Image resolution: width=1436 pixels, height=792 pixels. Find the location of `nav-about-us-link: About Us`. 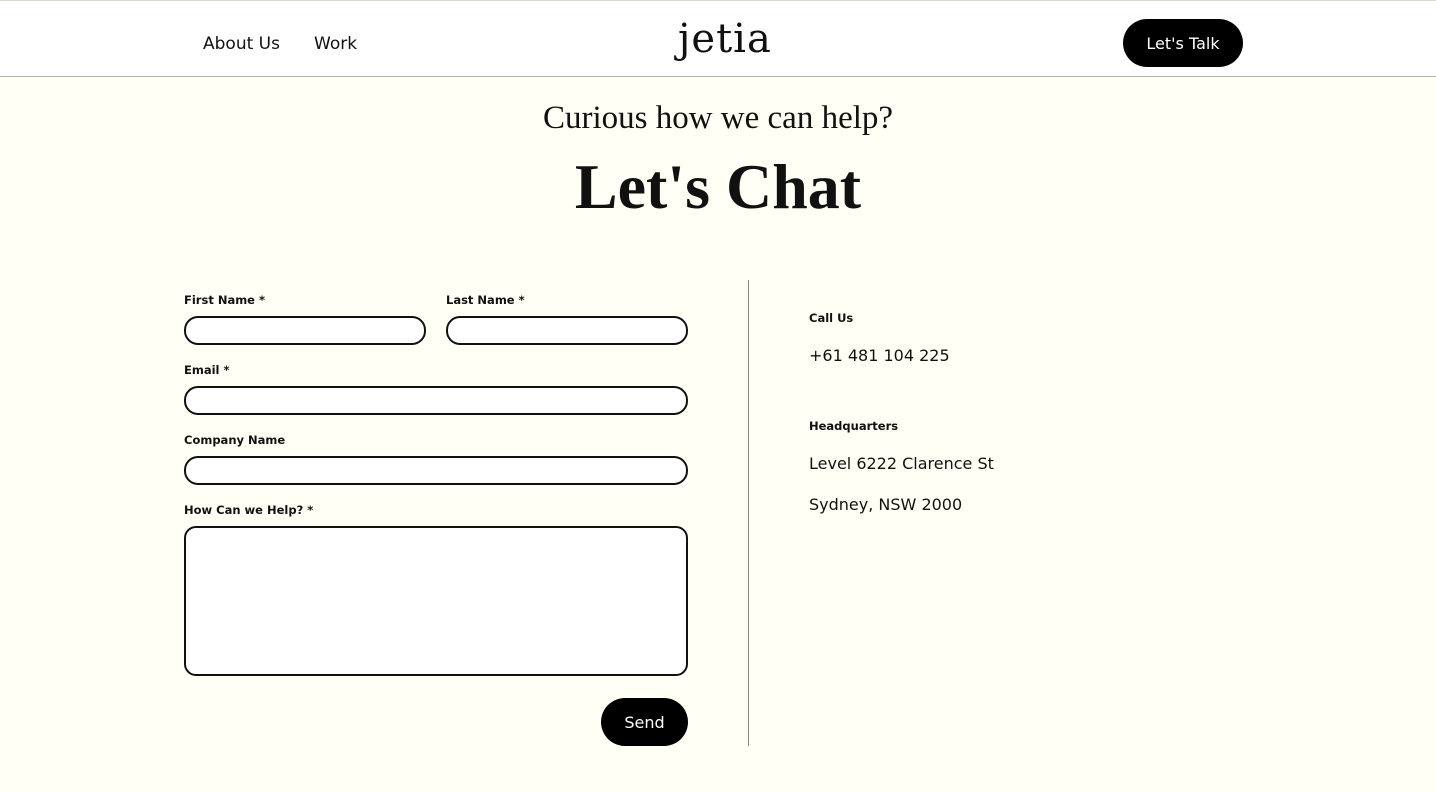

nav-about-us-link: About Us is located at coordinates (241, 44).